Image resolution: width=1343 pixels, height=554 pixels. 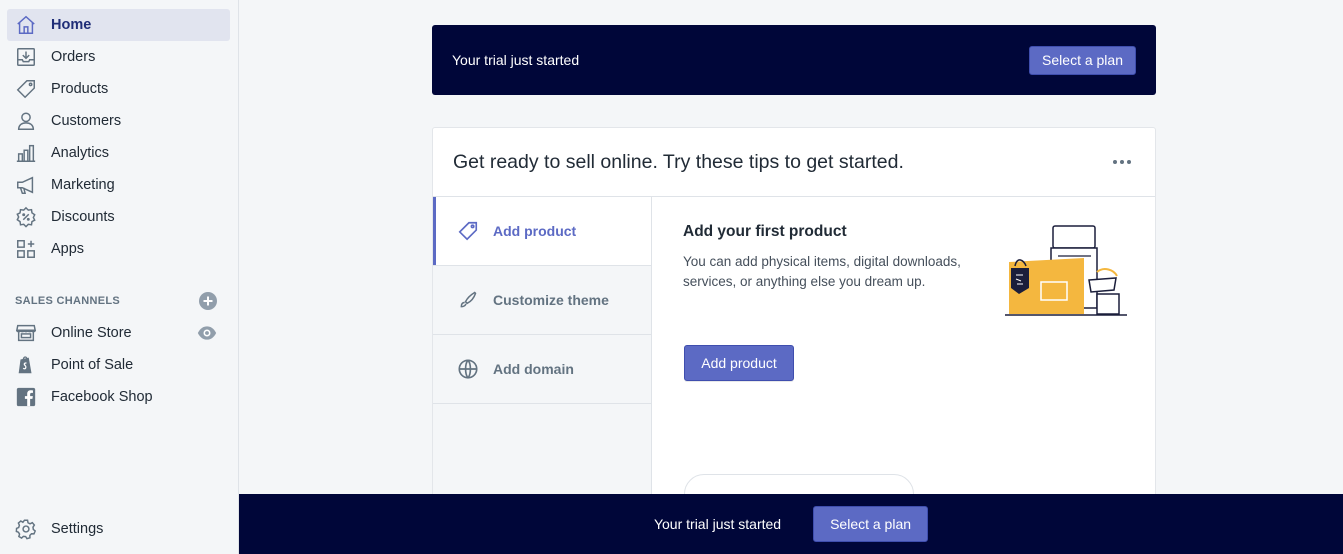 What do you see at coordinates (765, 231) in the screenshot?
I see `panel-heading: Add your first product` at bounding box center [765, 231].